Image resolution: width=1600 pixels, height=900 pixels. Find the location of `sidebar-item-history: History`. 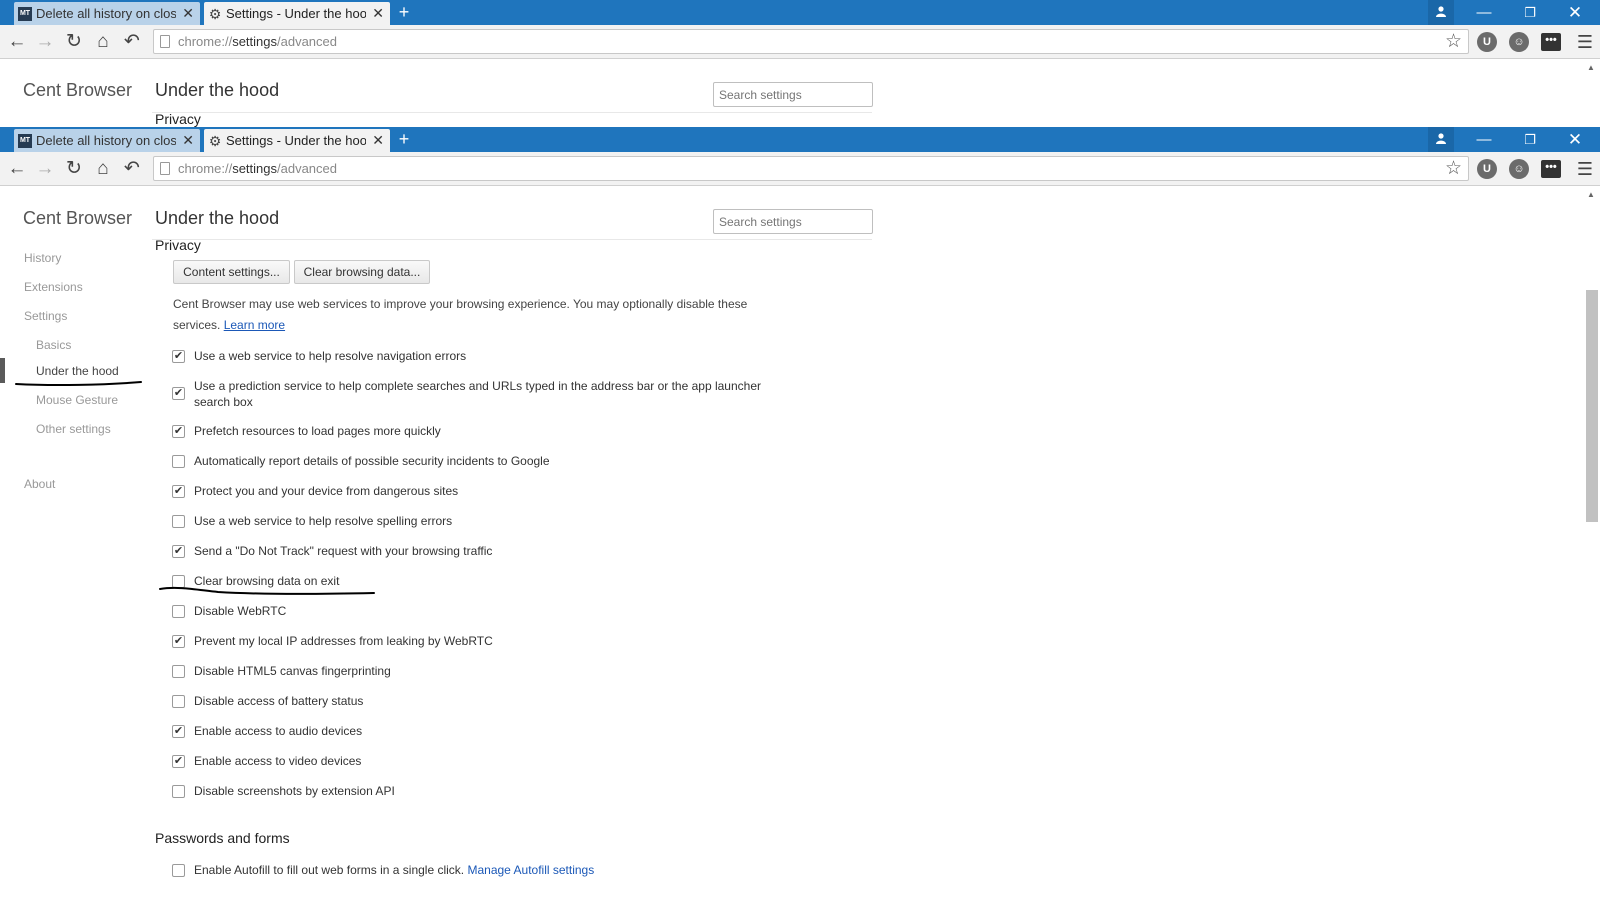

sidebar-item-history: History is located at coordinates (42, 258).